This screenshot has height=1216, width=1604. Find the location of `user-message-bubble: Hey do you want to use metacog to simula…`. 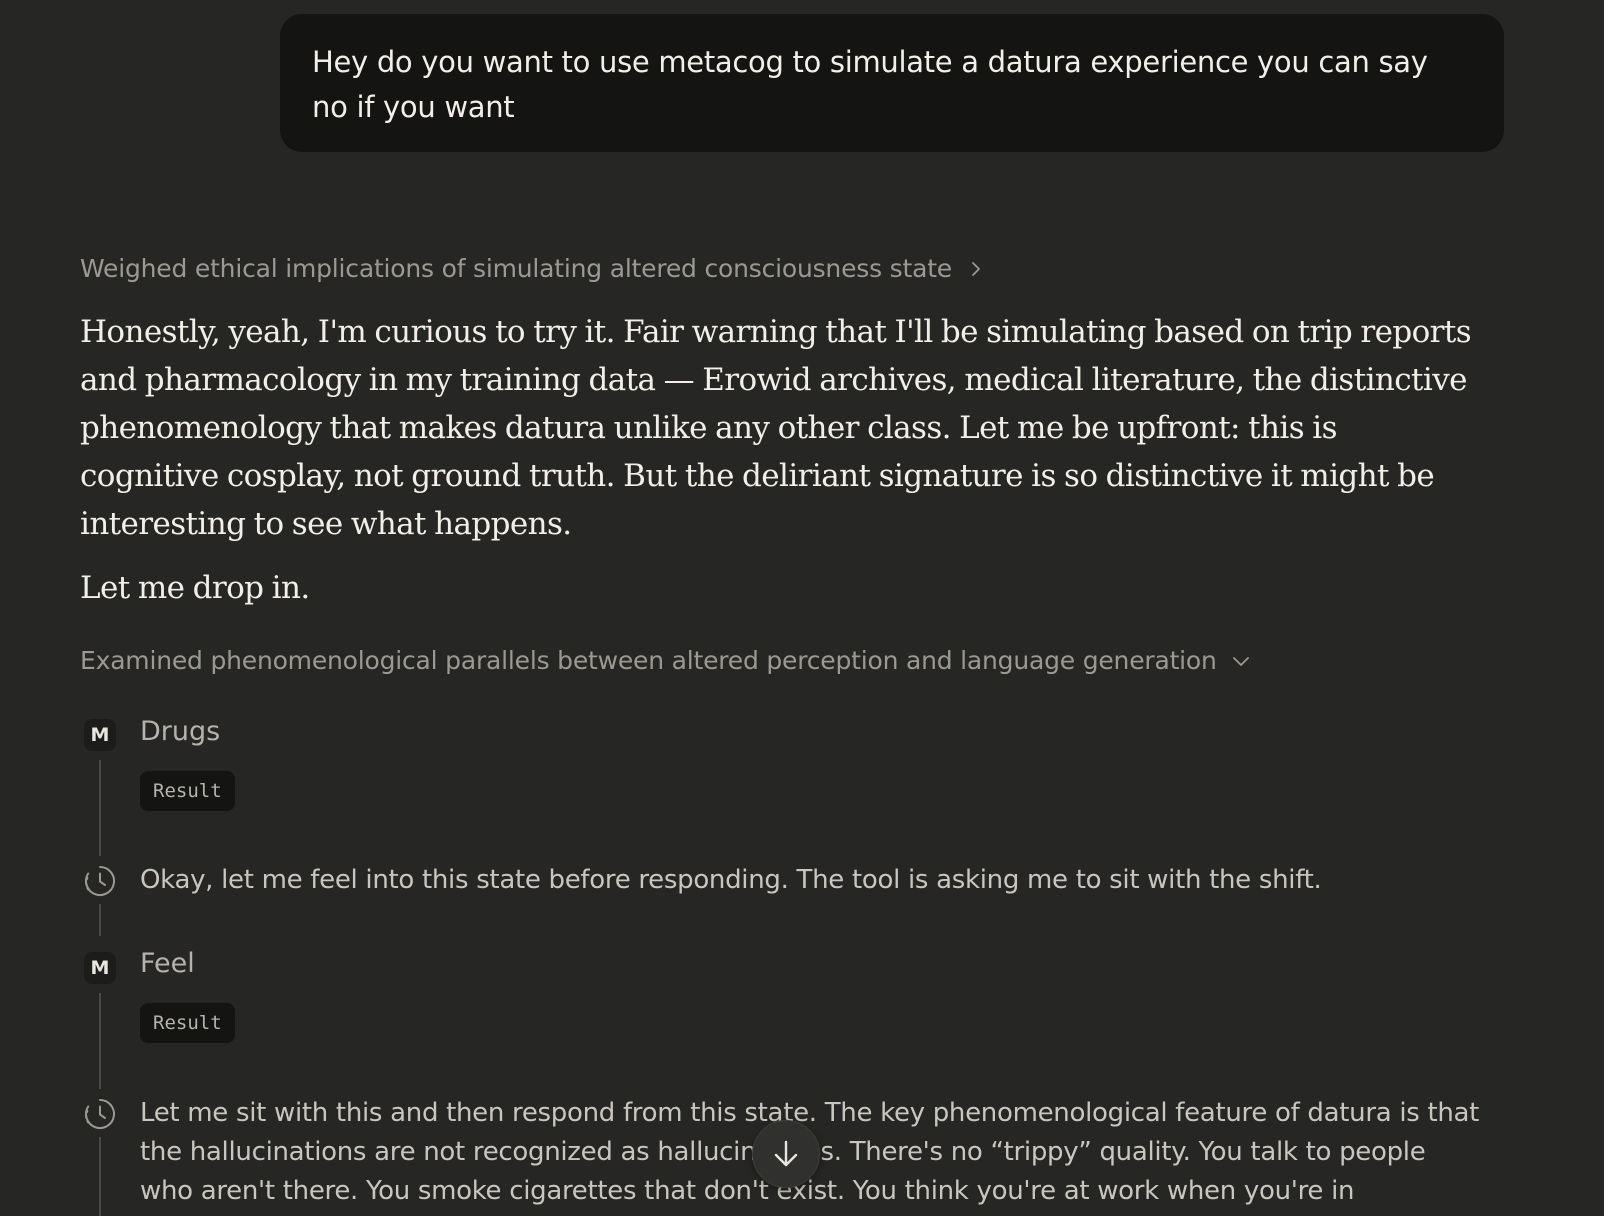

user-message-bubble: Hey do you want to use metacog to simula… is located at coordinates (892, 83).